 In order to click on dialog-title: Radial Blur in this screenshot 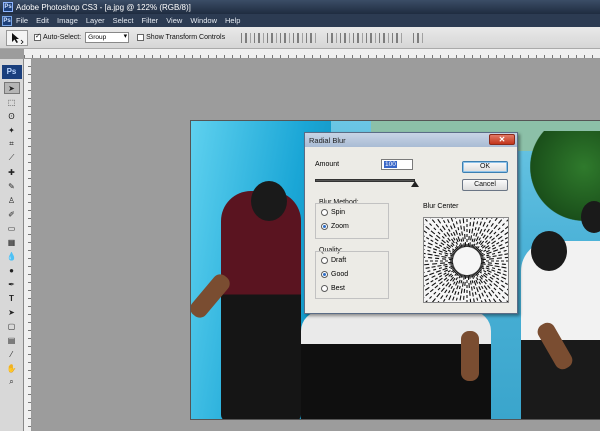, I will do `click(327, 140)`.